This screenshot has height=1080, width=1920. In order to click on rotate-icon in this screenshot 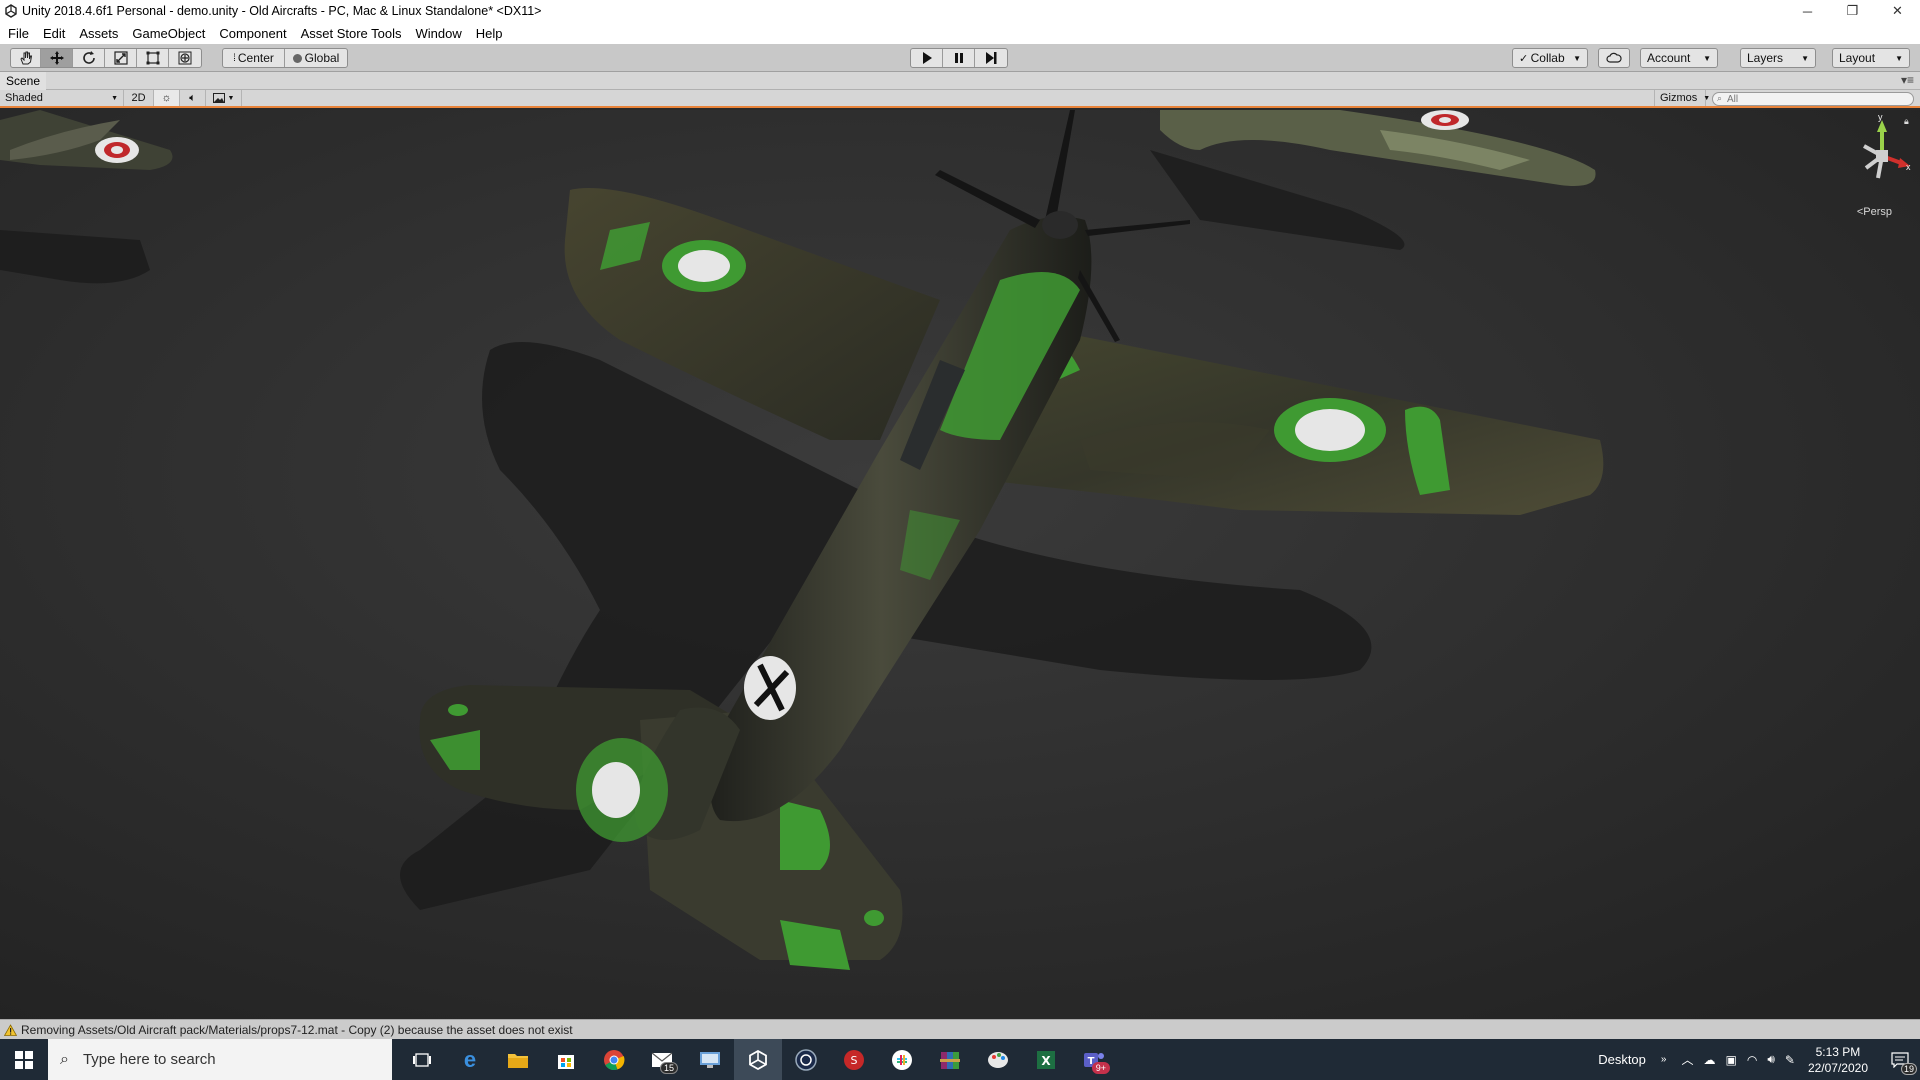, I will do `click(88, 57)`.